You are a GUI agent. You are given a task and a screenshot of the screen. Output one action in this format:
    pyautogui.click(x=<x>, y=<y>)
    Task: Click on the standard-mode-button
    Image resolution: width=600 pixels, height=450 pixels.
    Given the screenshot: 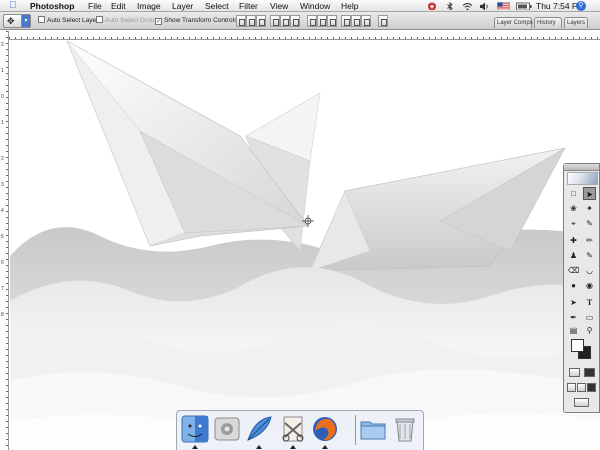 What is the action you would take?
    pyautogui.click(x=574, y=372)
    